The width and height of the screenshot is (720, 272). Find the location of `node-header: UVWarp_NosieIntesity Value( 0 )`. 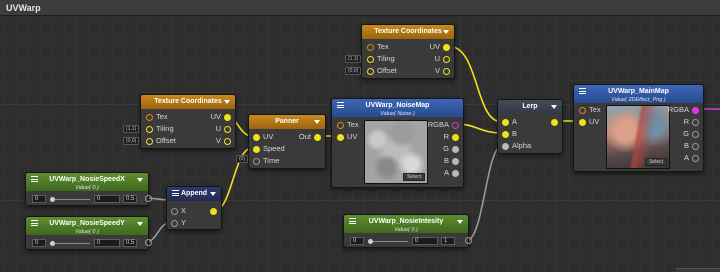

node-header: UVWarp_NosieIntesity Value( 0 ) is located at coordinates (406, 224).